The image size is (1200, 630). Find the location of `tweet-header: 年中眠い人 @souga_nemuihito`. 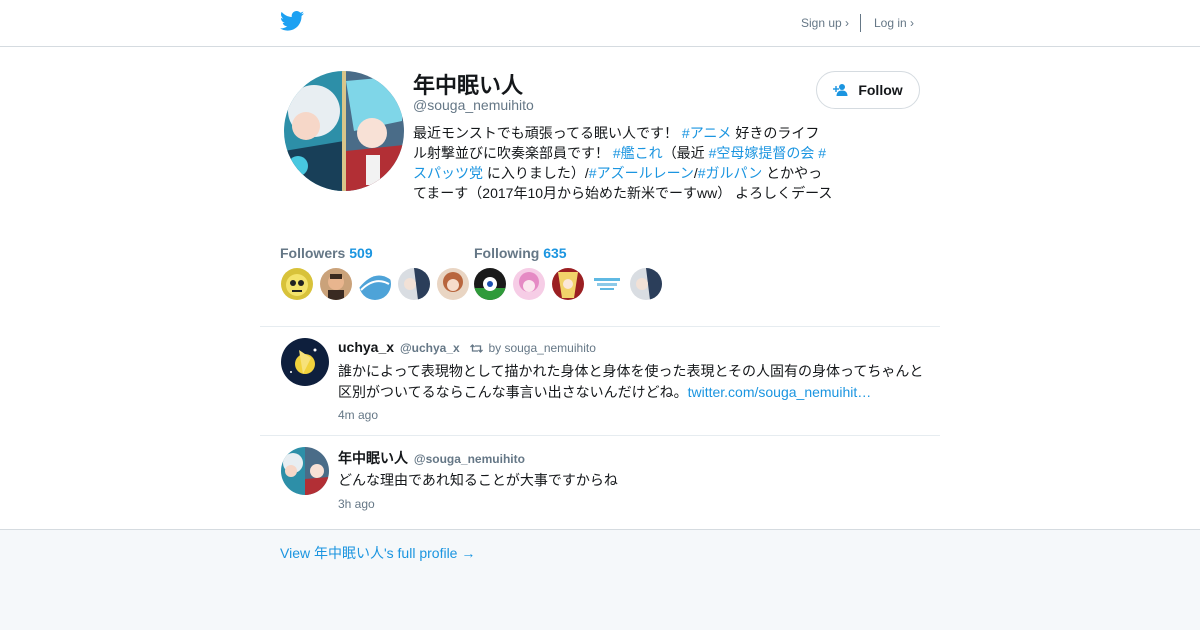

tweet-header: 年中眠い人 @souga_nemuihito is located at coordinates (431, 458).